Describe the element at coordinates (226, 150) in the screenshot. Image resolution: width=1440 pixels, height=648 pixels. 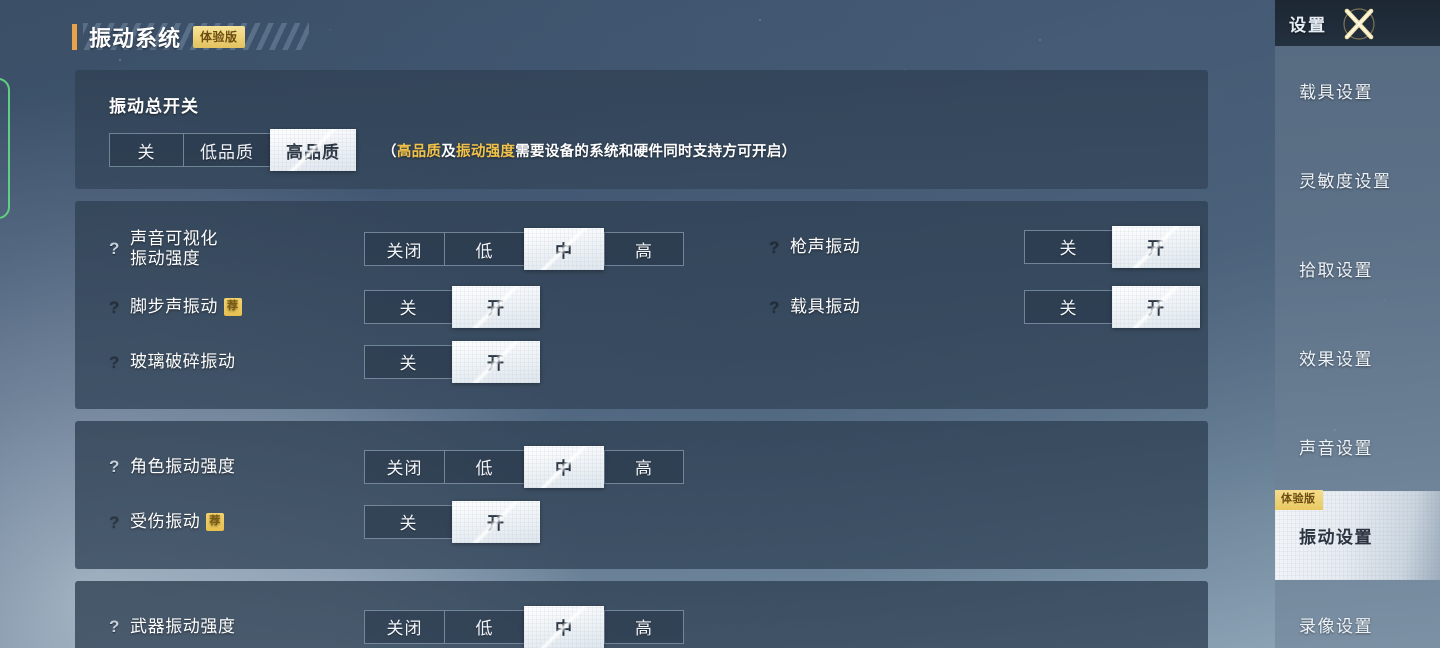
I see `master-switch-option-低品质: 低品质` at that location.